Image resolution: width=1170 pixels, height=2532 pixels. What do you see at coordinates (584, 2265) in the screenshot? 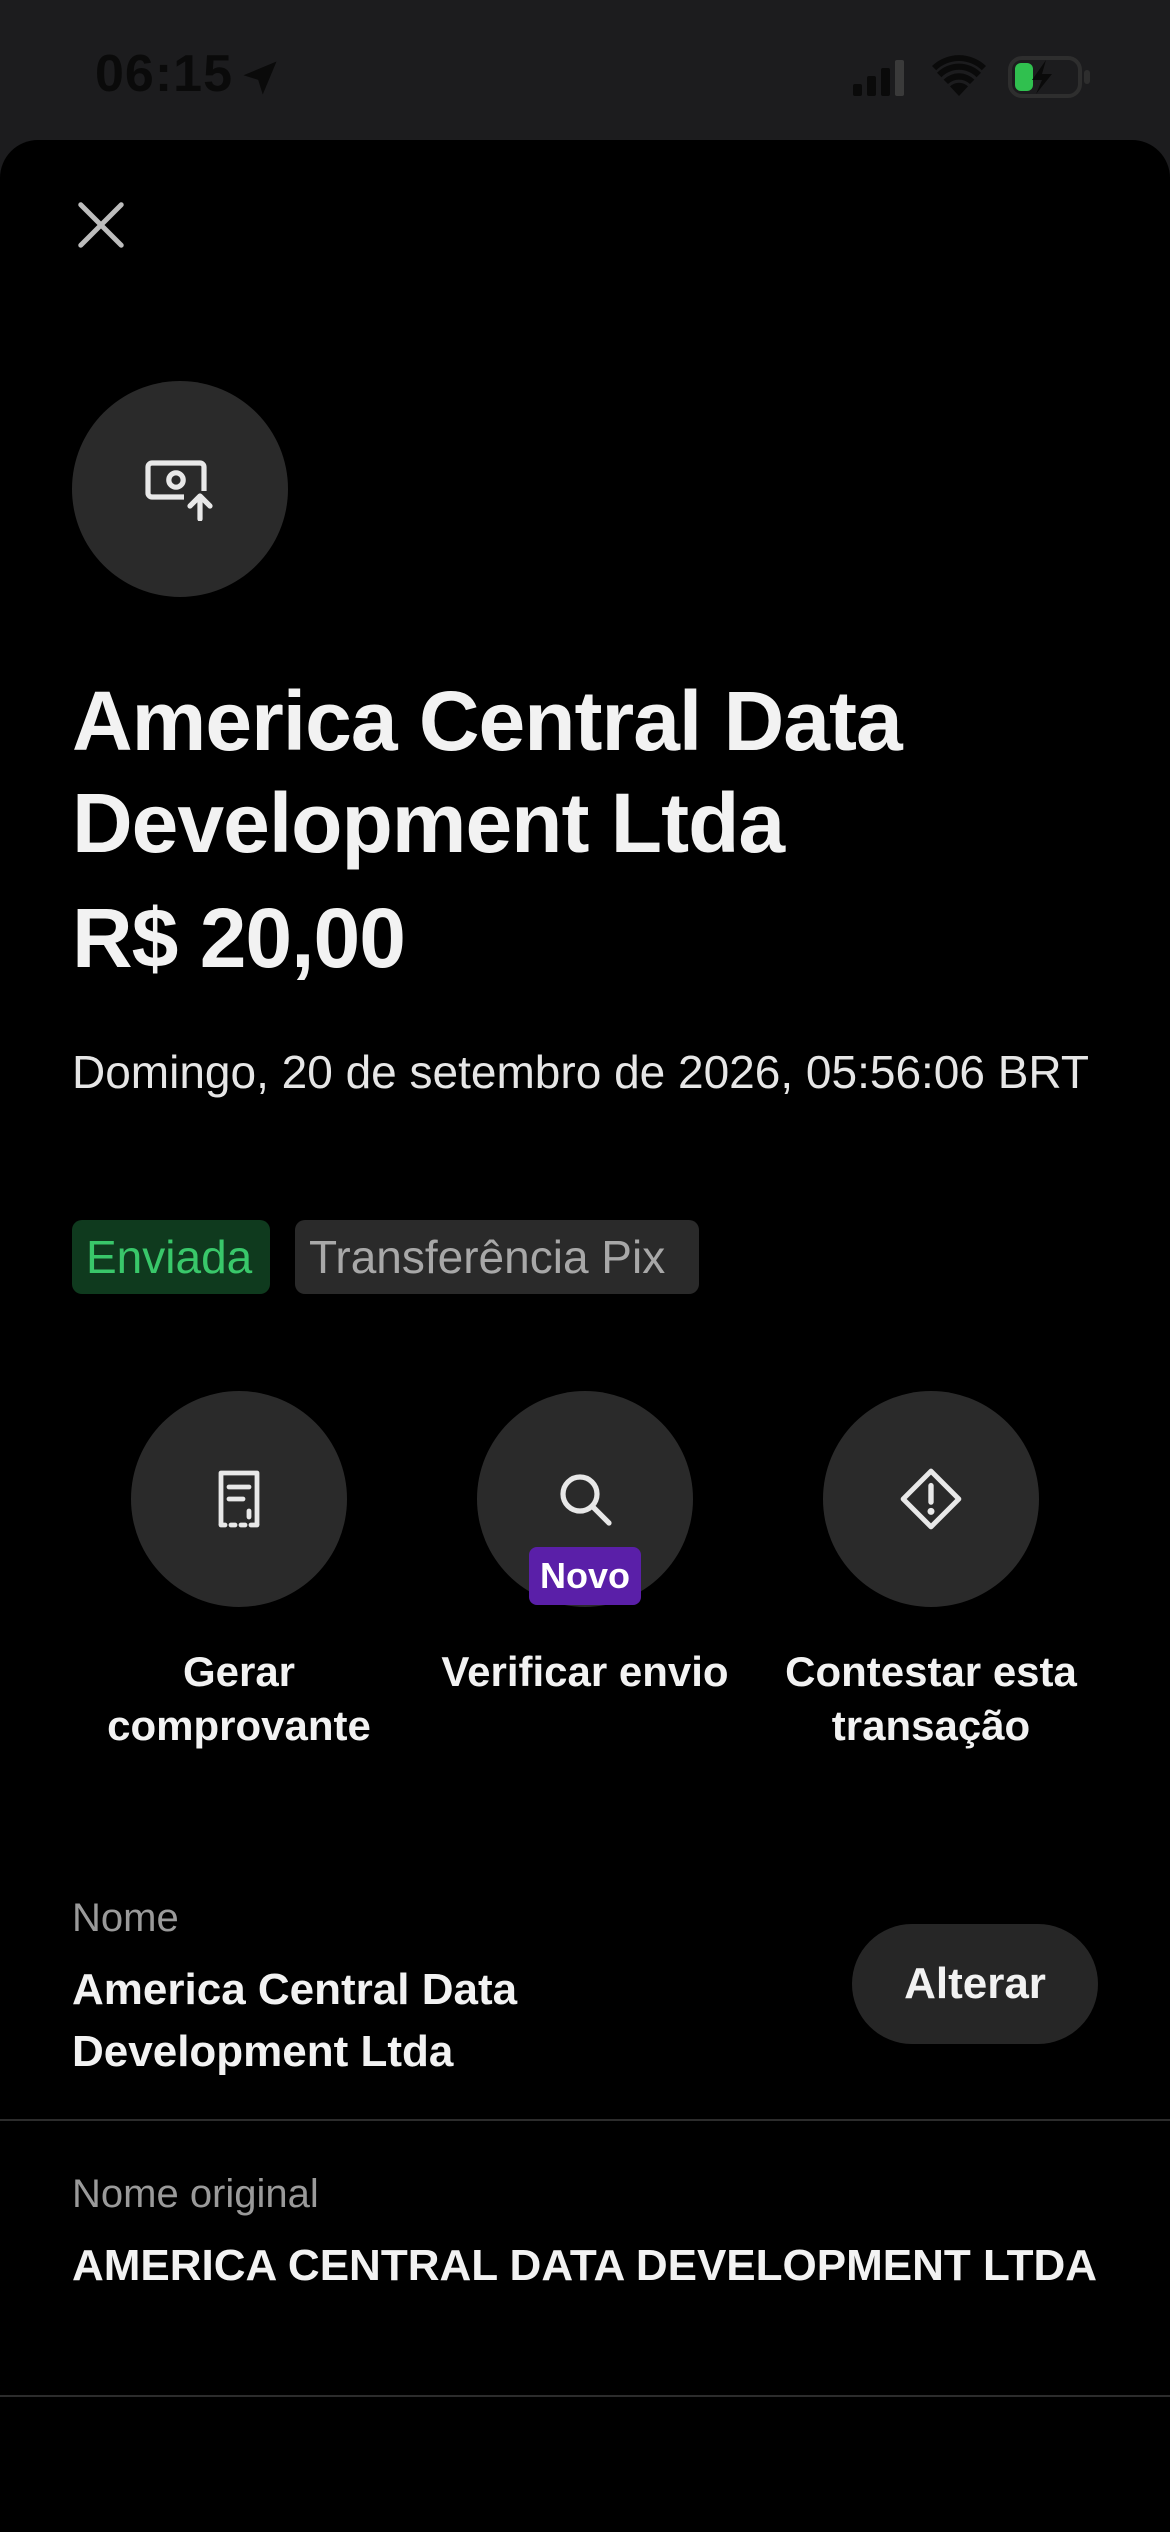
I see `original-name-value: AMERICA CENTRAL DATA DEVELOPMENT LTDA` at bounding box center [584, 2265].